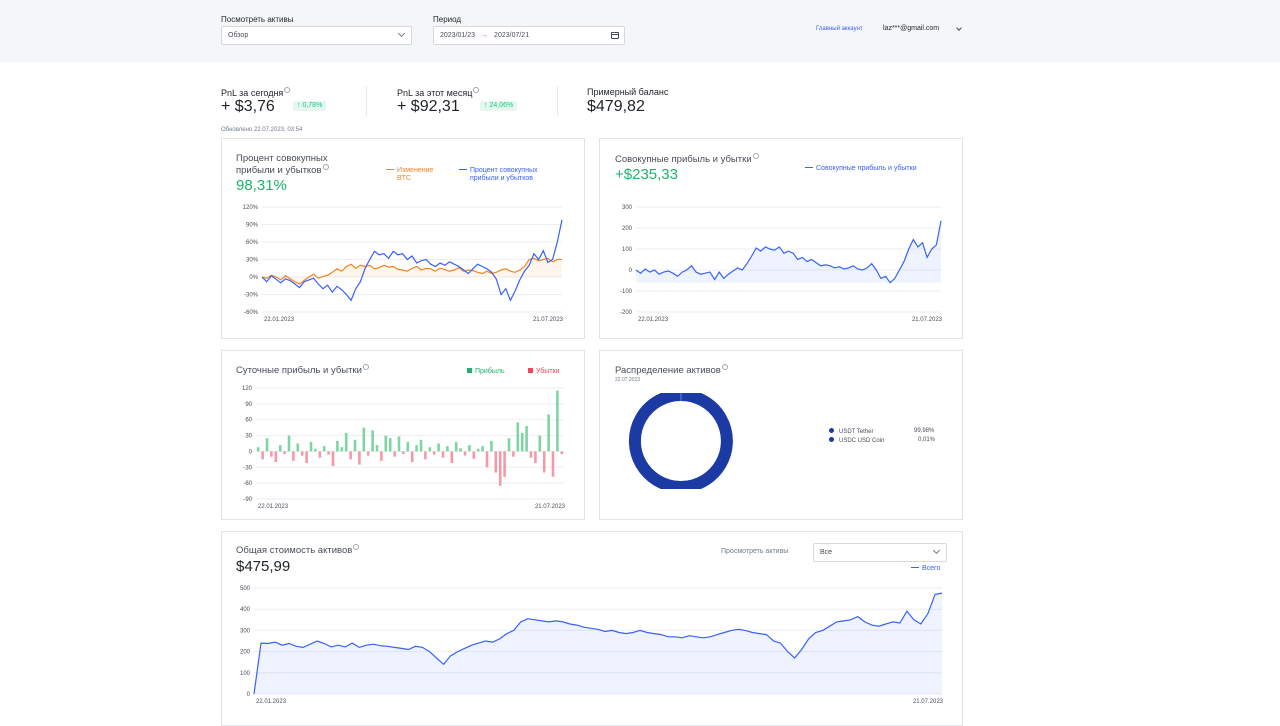  What do you see at coordinates (282, 158) in the screenshot?
I see `title-line1: Процент совокупных` at bounding box center [282, 158].